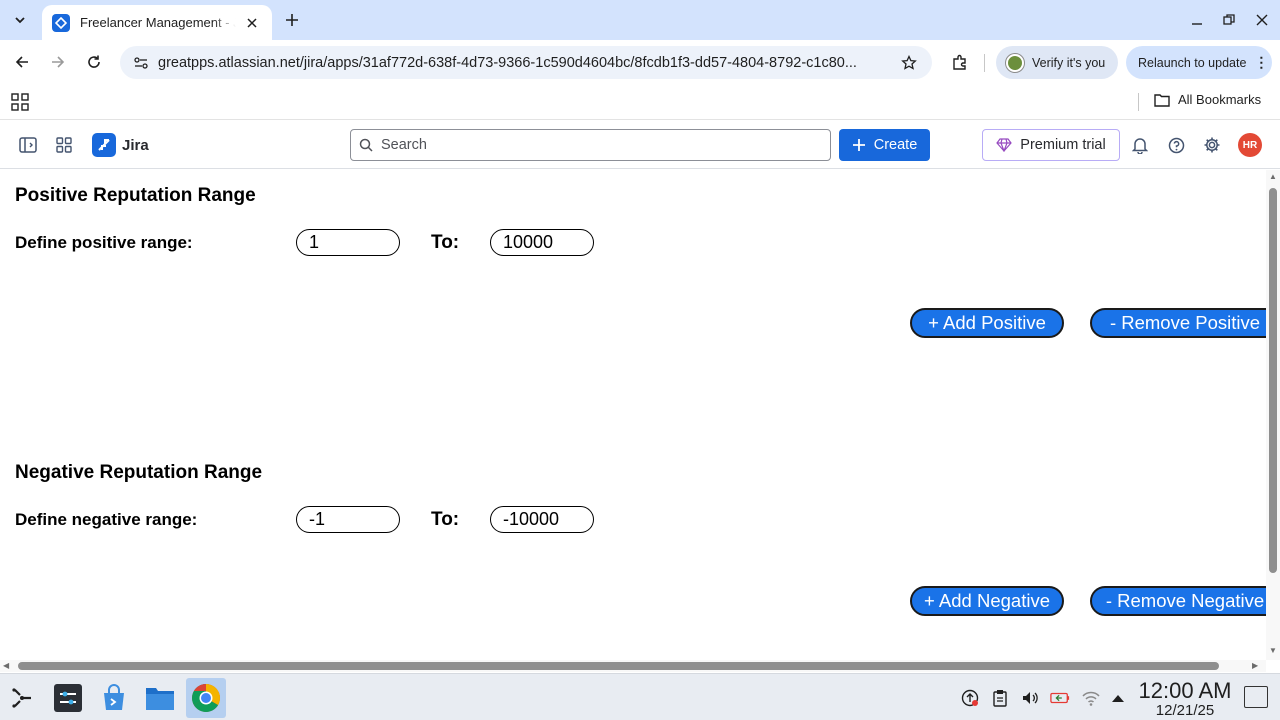  Describe the element at coordinates (1261, 62) in the screenshot. I see `more-menu-icon: ⋮` at that location.